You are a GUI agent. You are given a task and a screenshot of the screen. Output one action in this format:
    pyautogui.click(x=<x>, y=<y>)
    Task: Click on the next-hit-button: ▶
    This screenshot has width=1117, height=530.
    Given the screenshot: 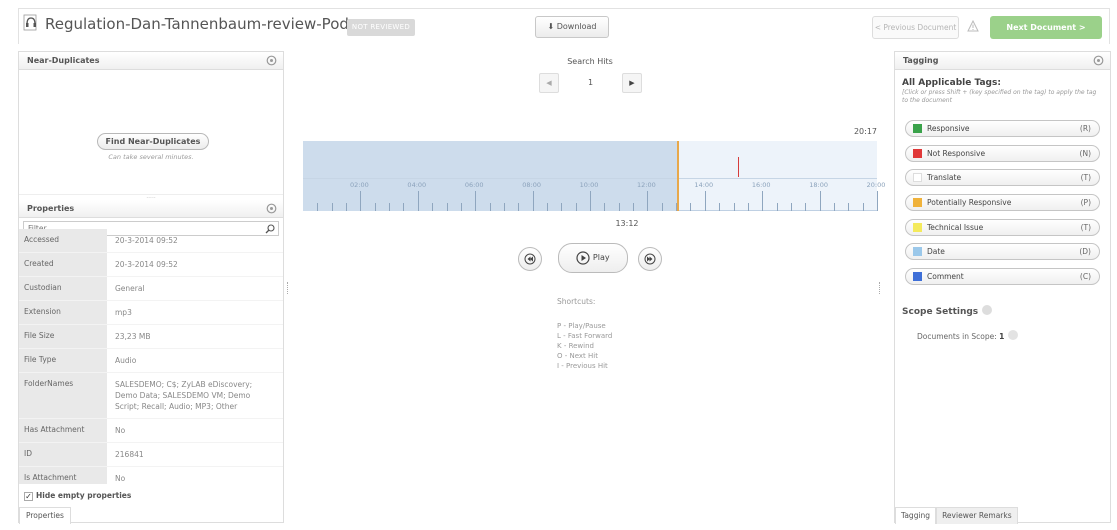 What is the action you would take?
    pyautogui.click(x=632, y=83)
    